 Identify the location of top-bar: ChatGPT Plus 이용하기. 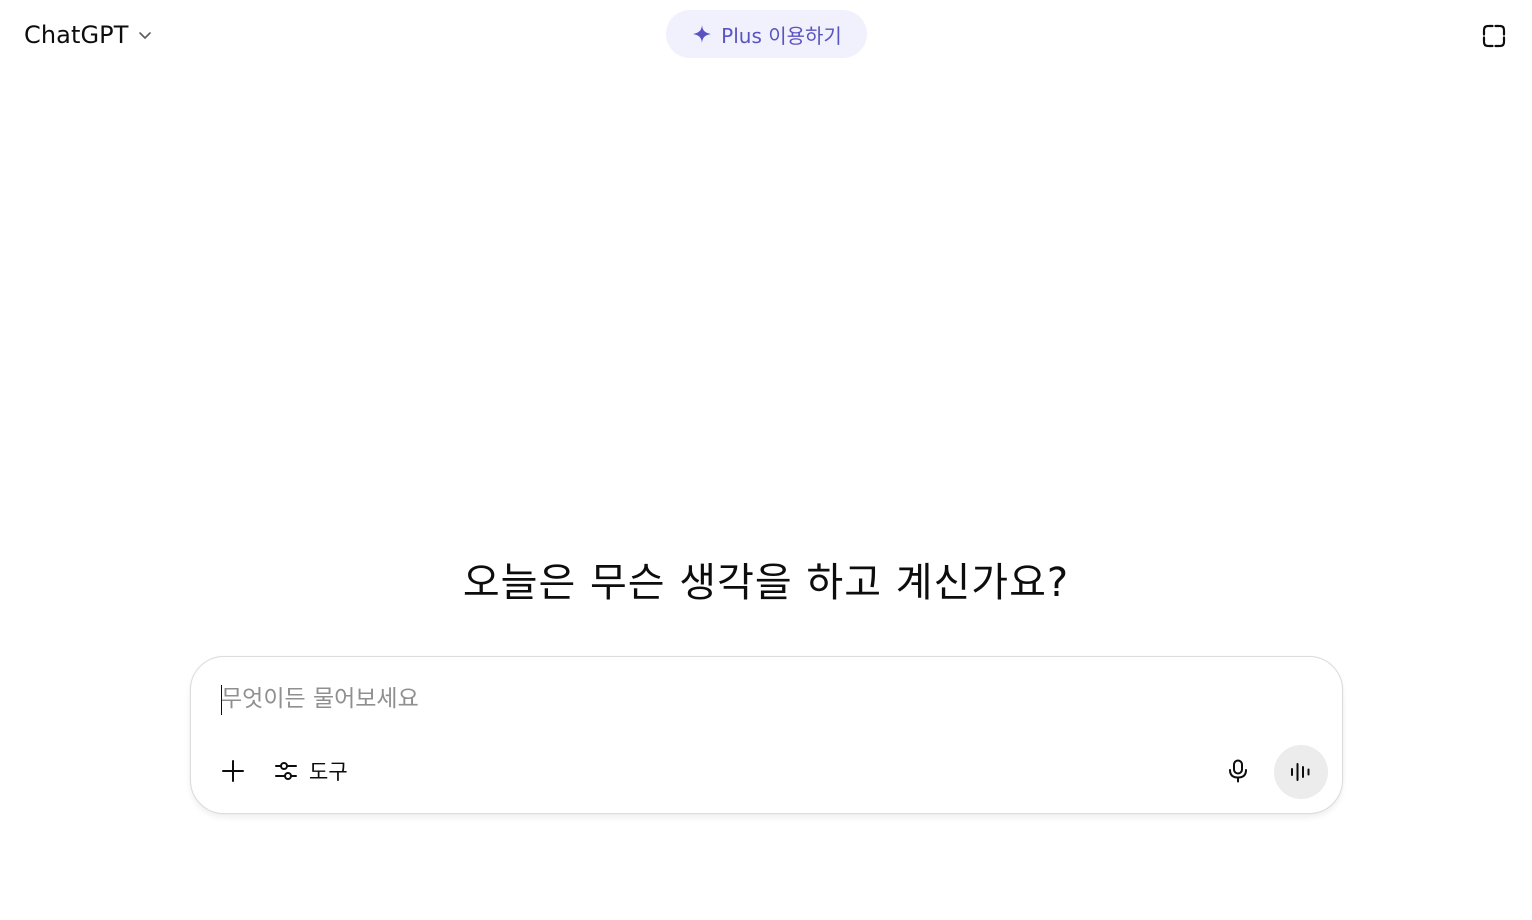
(766, 35).